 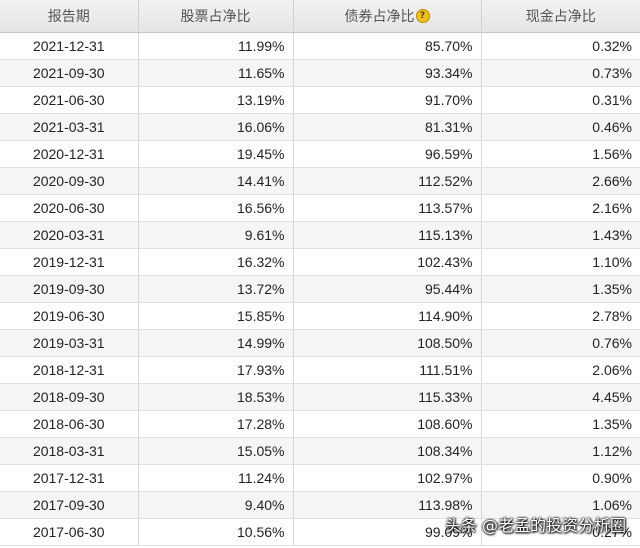 What do you see at coordinates (69, 316) in the screenshot?
I see `cell-report-period: 2019-06-30` at bounding box center [69, 316].